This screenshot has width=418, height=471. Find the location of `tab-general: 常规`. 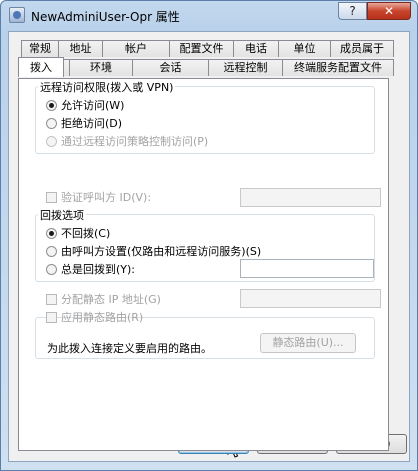

tab-general: 常规 is located at coordinates (40, 48).